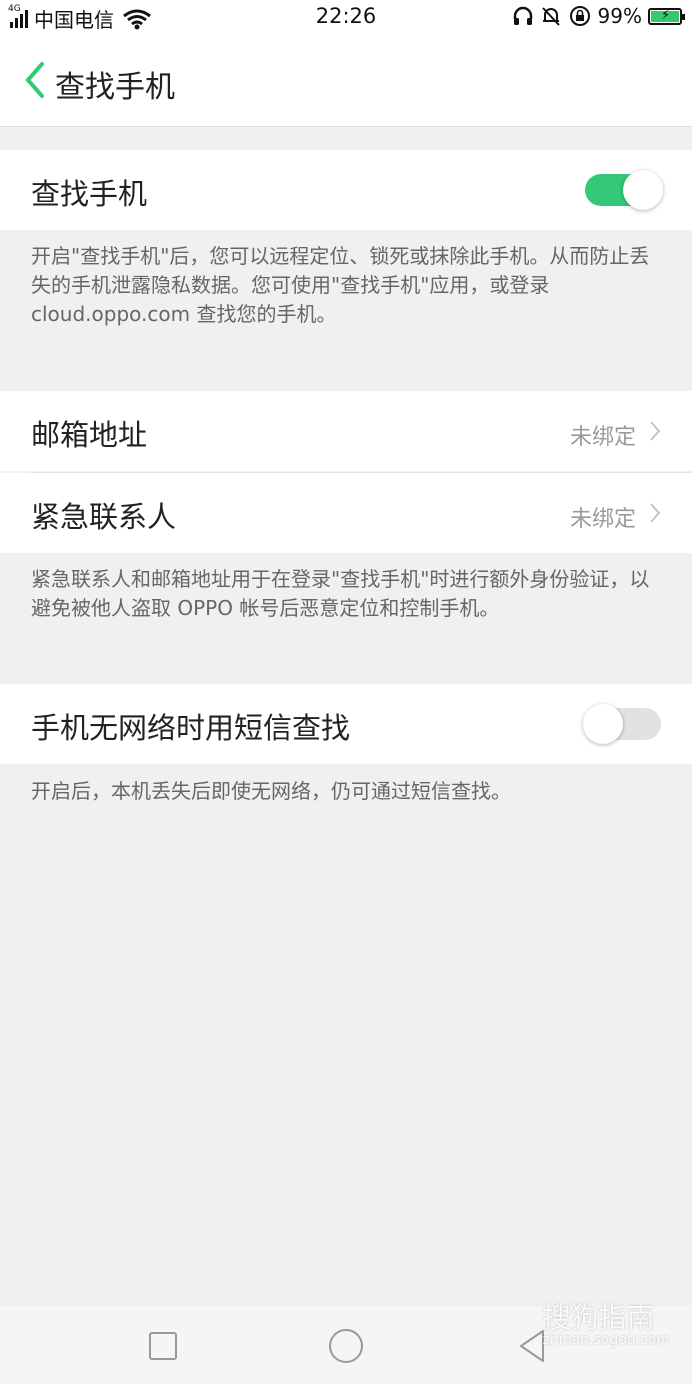 This screenshot has height=1384, width=692. What do you see at coordinates (346, 1346) in the screenshot?
I see `home-icon` at bounding box center [346, 1346].